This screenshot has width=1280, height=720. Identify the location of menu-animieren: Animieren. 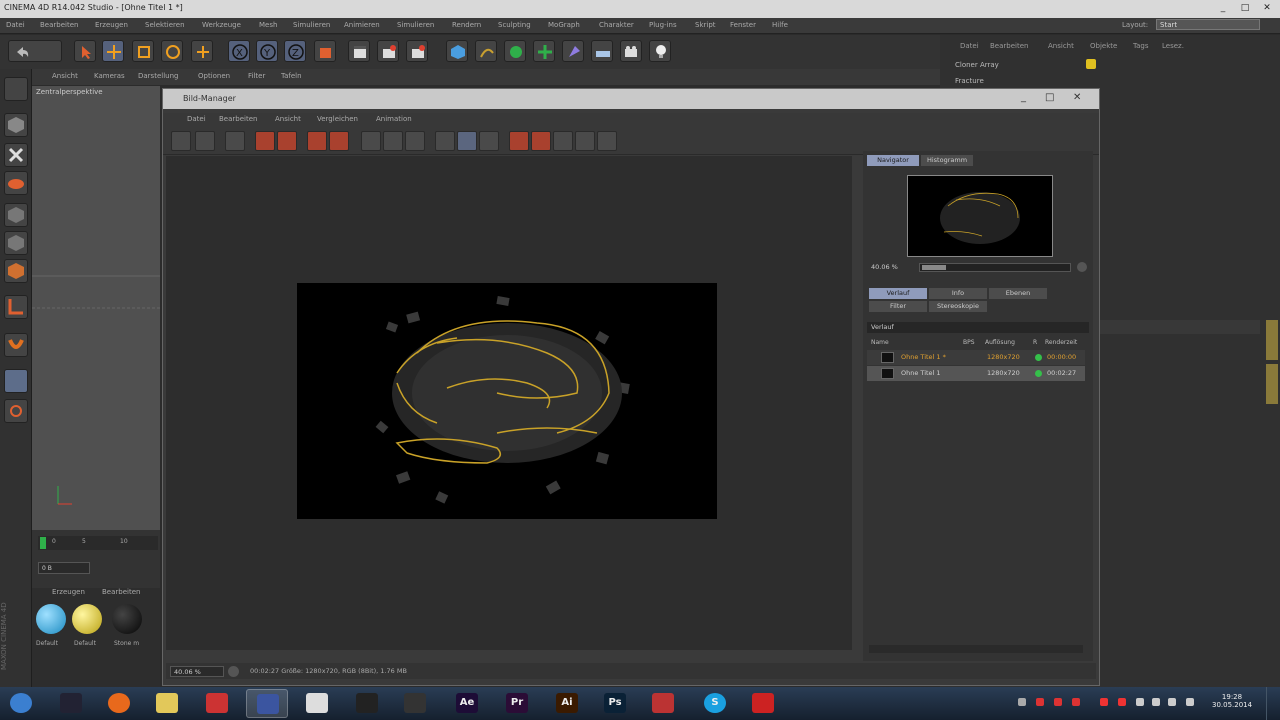
(362, 25).